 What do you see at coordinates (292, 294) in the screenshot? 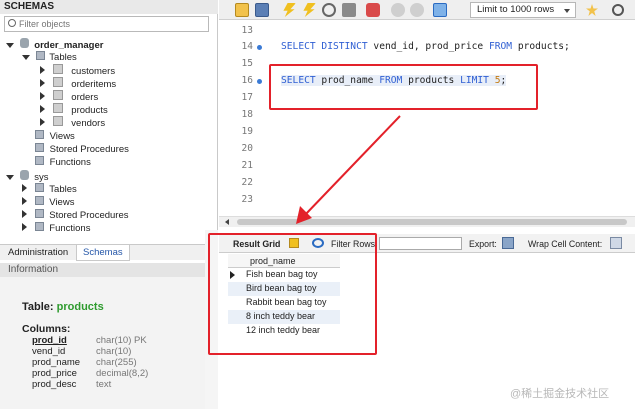
I see `annotation-box-result` at bounding box center [292, 294].